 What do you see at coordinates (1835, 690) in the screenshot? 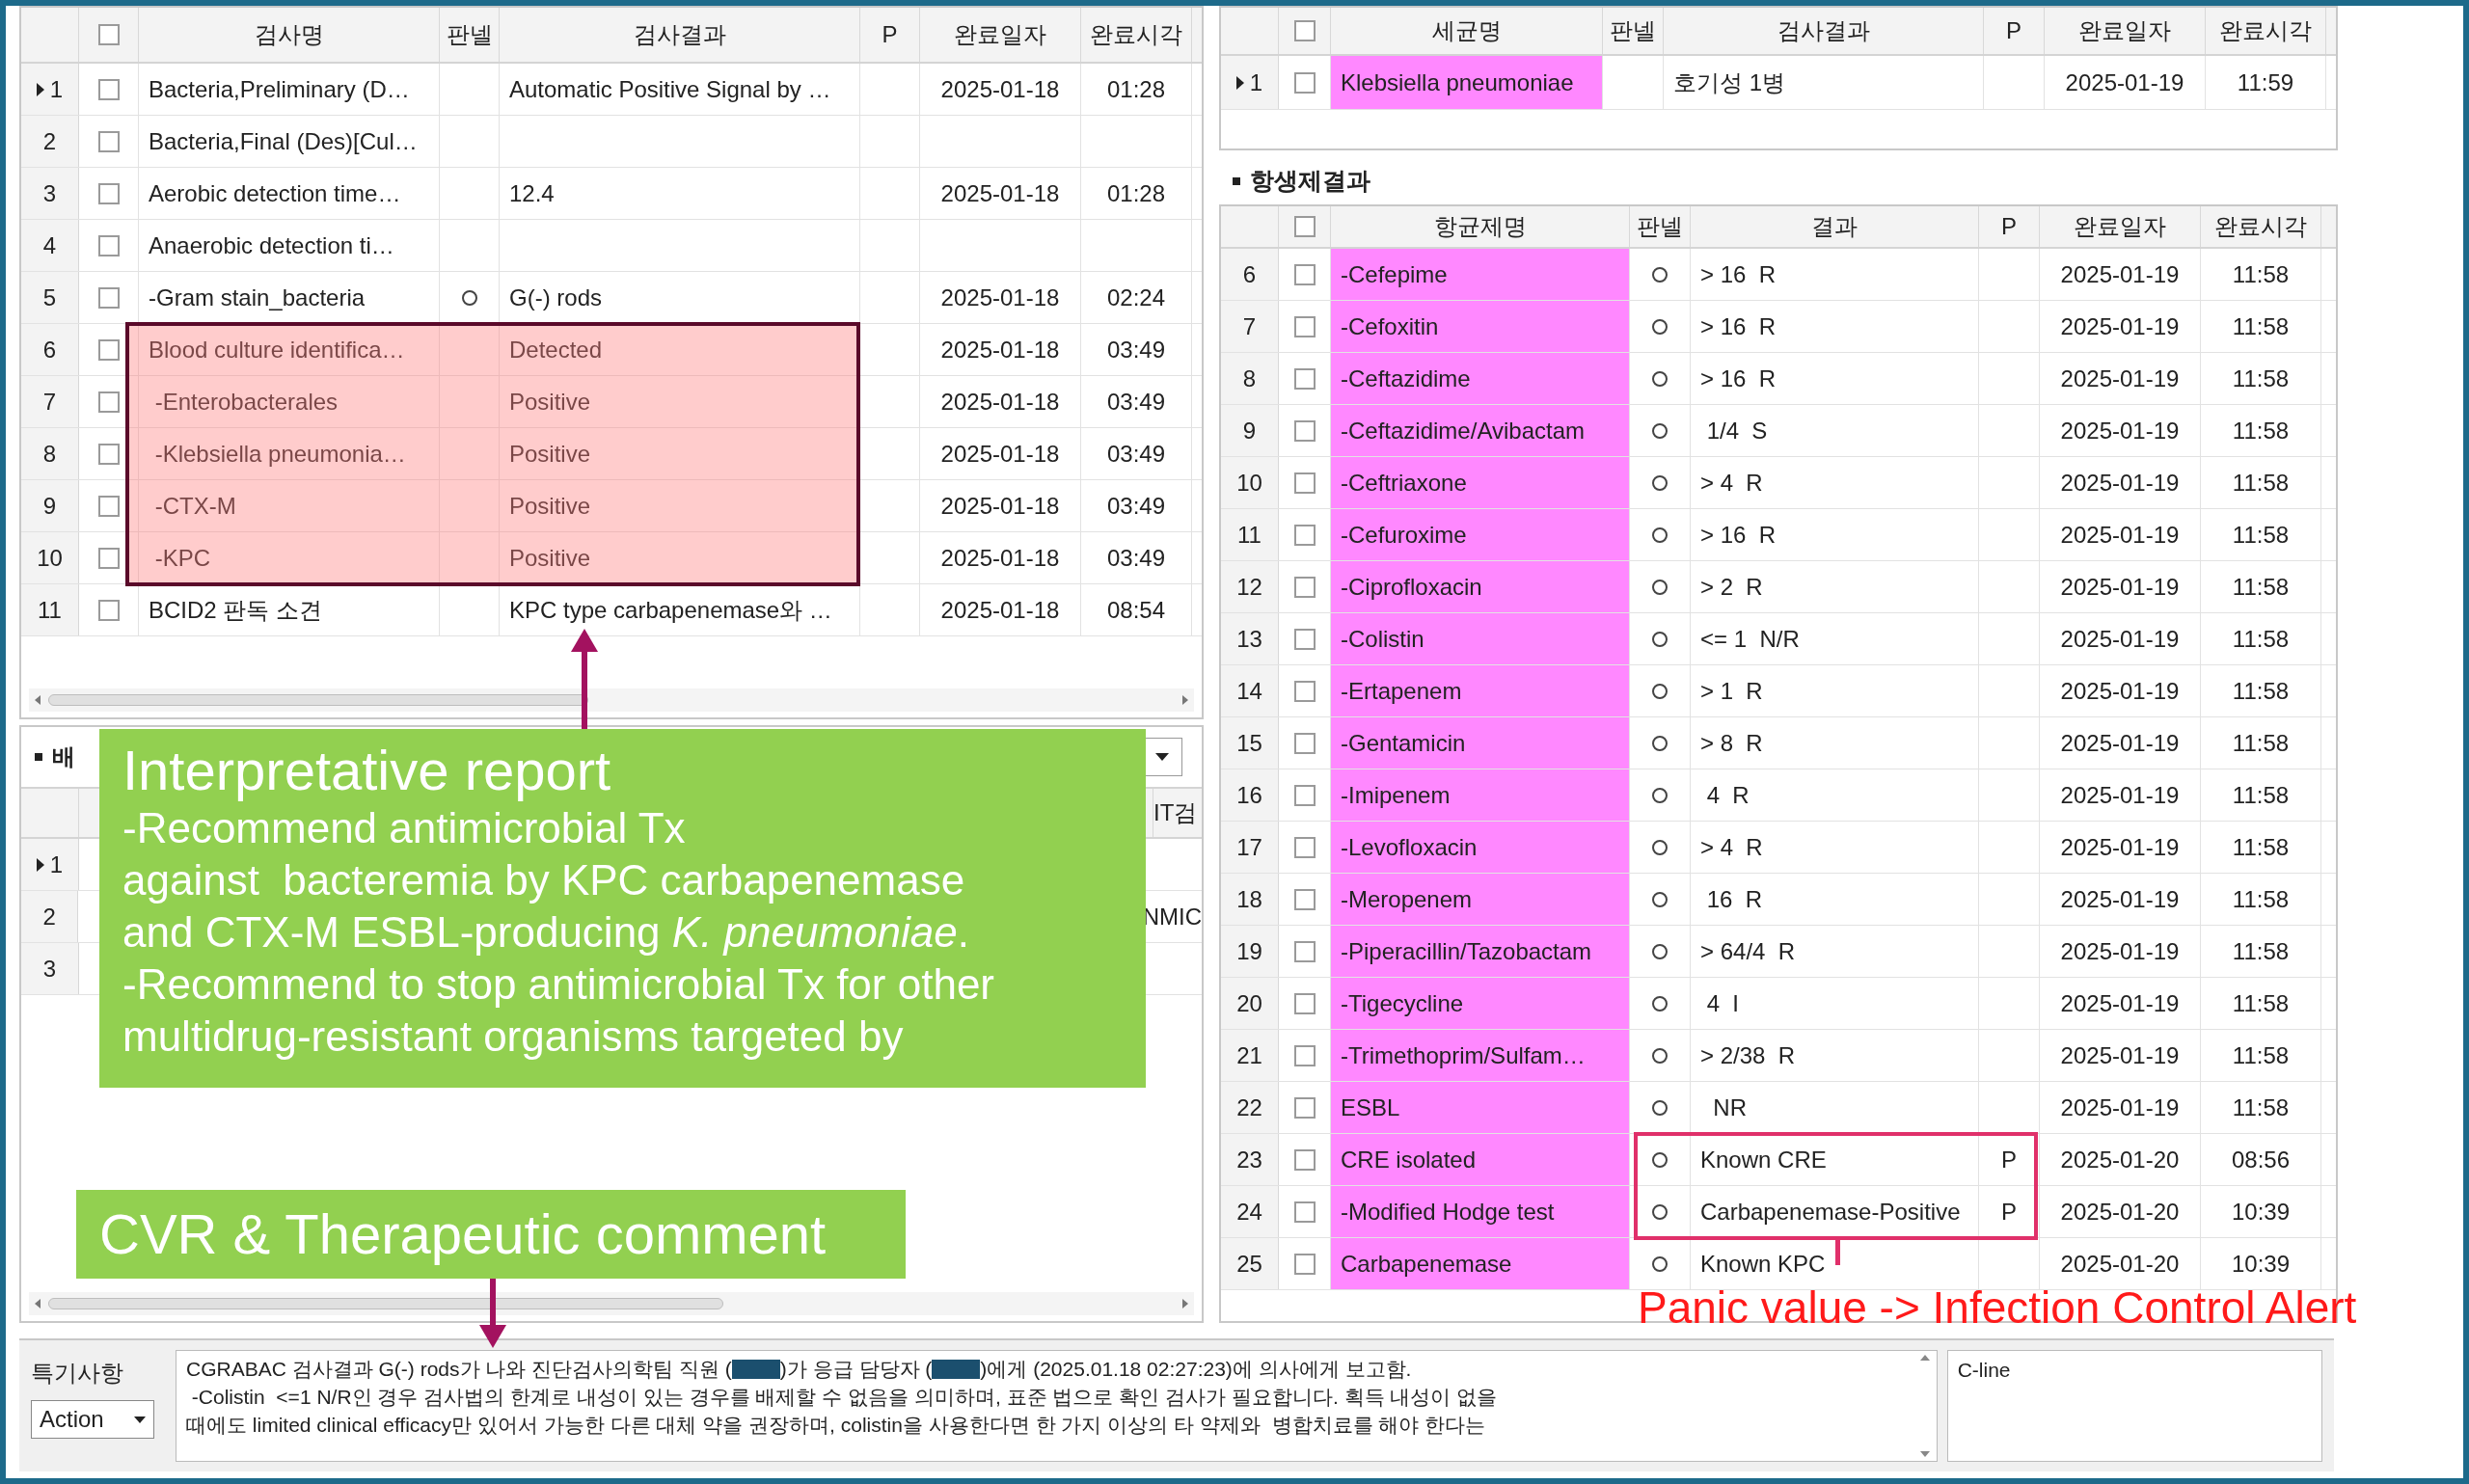
I see `table-cell: > 1 R` at bounding box center [1835, 690].